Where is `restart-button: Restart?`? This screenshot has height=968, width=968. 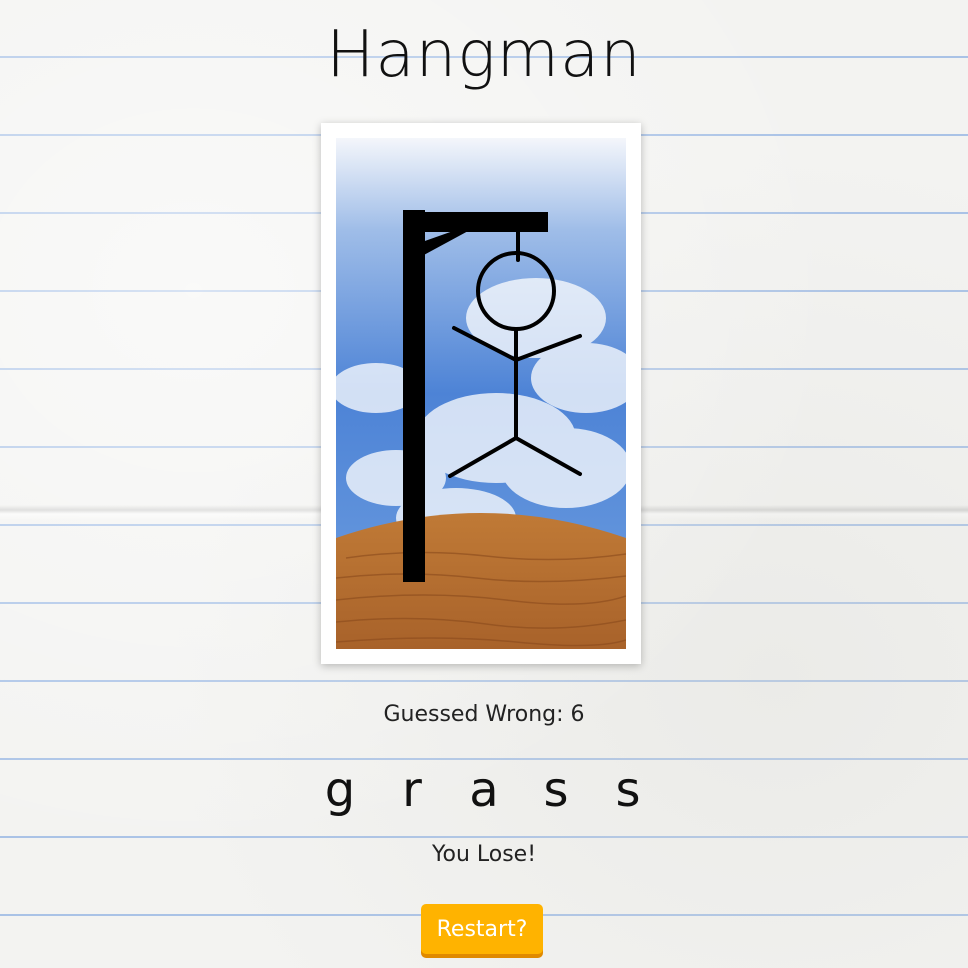 restart-button: Restart? is located at coordinates (482, 929).